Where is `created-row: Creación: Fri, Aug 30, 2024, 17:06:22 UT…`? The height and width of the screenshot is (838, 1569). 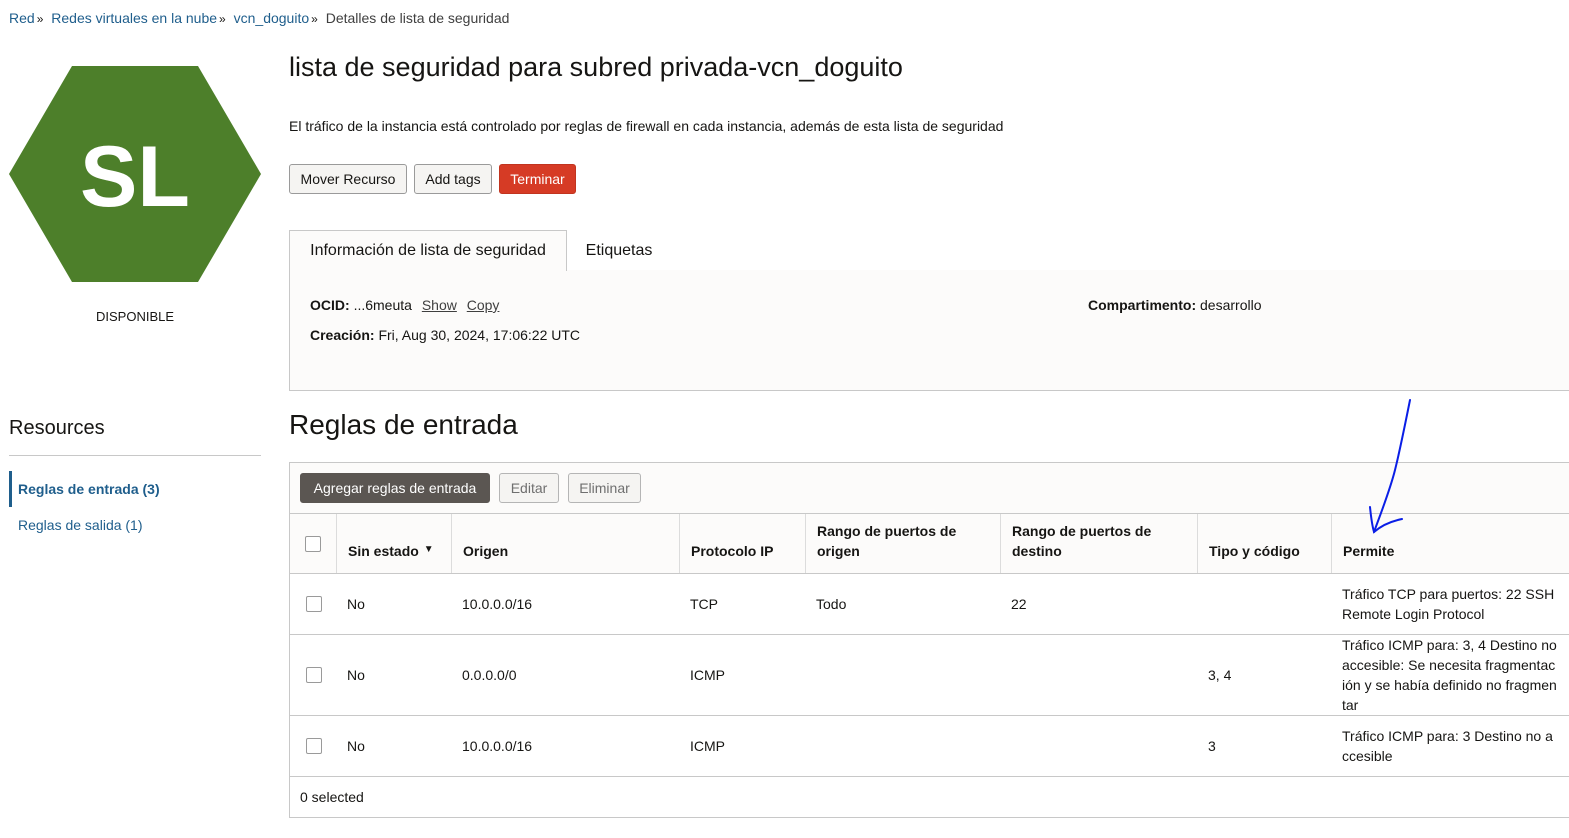
created-row: Creación: Fri, Aug 30, 2024, 17:06:22 UT… is located at coordinates (445, 335).